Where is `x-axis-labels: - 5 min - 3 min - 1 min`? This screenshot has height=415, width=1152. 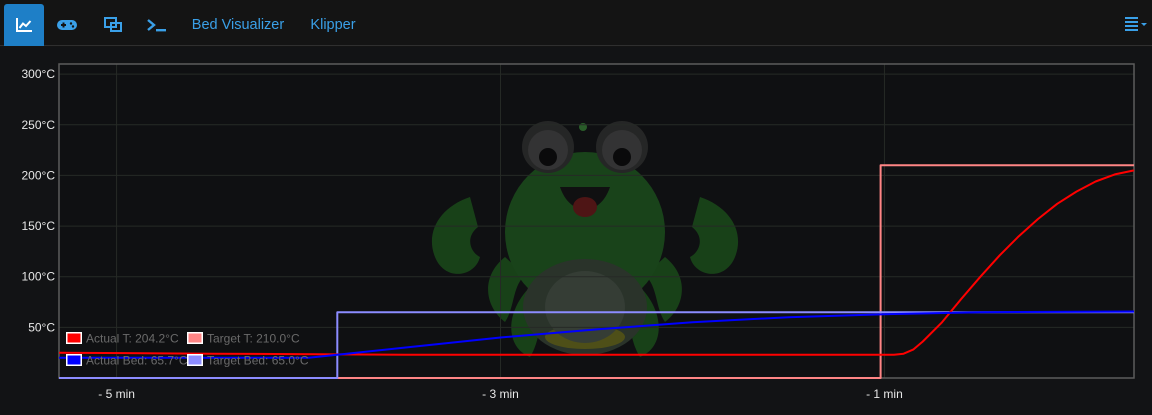 x-axis-labels: - 5 min - 3 min - 1 min is located at coordinates (500, 394).